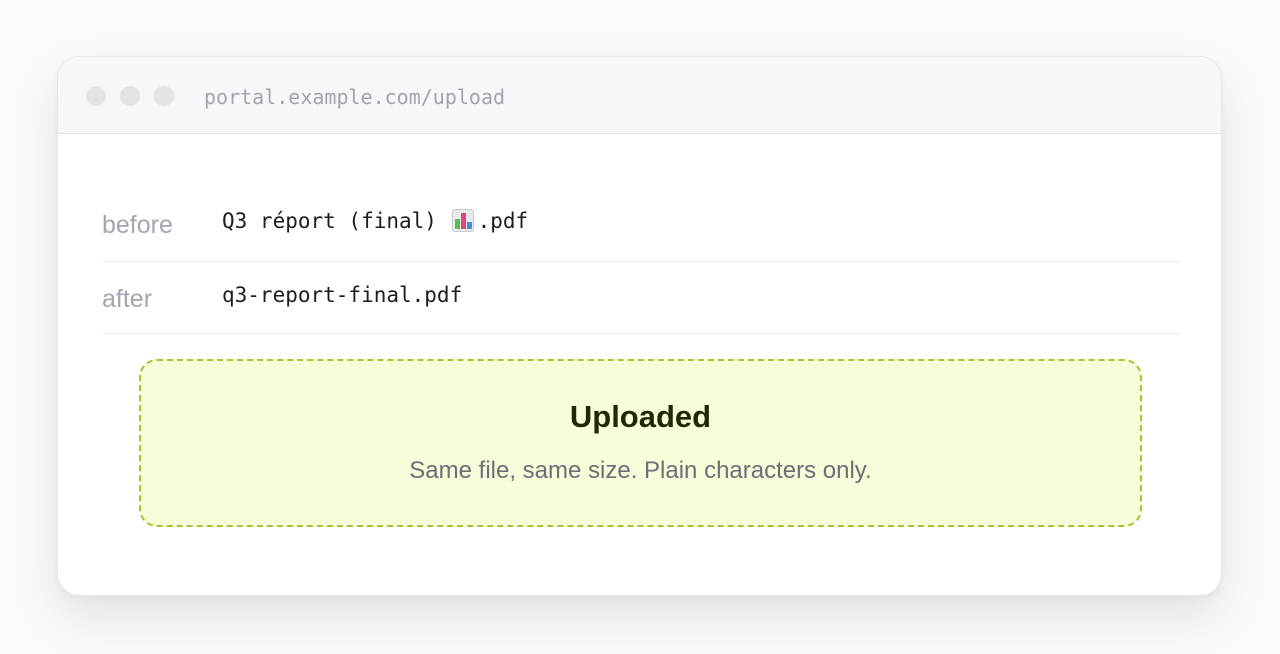 The image size is (1280, 654). Describe the element at coordinates (137, 225) in the screenshot. I see `row-label-before: before` at that location.